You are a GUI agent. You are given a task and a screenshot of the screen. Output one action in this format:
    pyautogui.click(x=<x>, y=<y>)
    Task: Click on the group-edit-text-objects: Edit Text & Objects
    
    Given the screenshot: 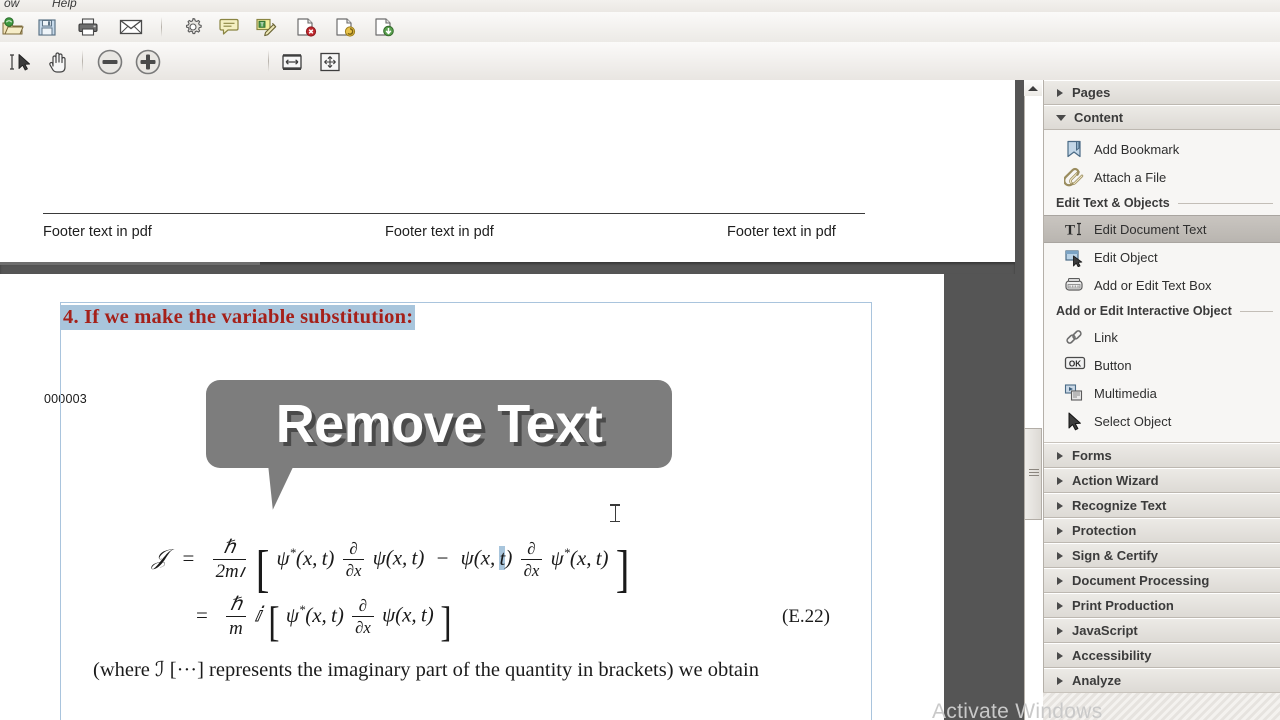 What is the action you would take?
    pyautogui.click(x=1162, y=203)
    